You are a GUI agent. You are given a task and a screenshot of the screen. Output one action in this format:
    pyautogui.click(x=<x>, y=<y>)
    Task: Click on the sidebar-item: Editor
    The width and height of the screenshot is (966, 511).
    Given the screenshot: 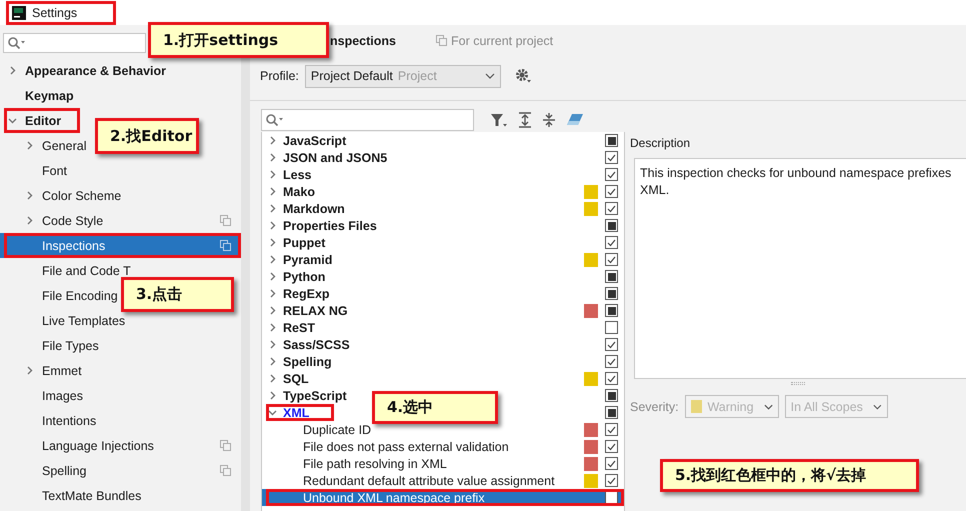 What is the action you would take?
    pyautogui.click(x=43, y=121)
    